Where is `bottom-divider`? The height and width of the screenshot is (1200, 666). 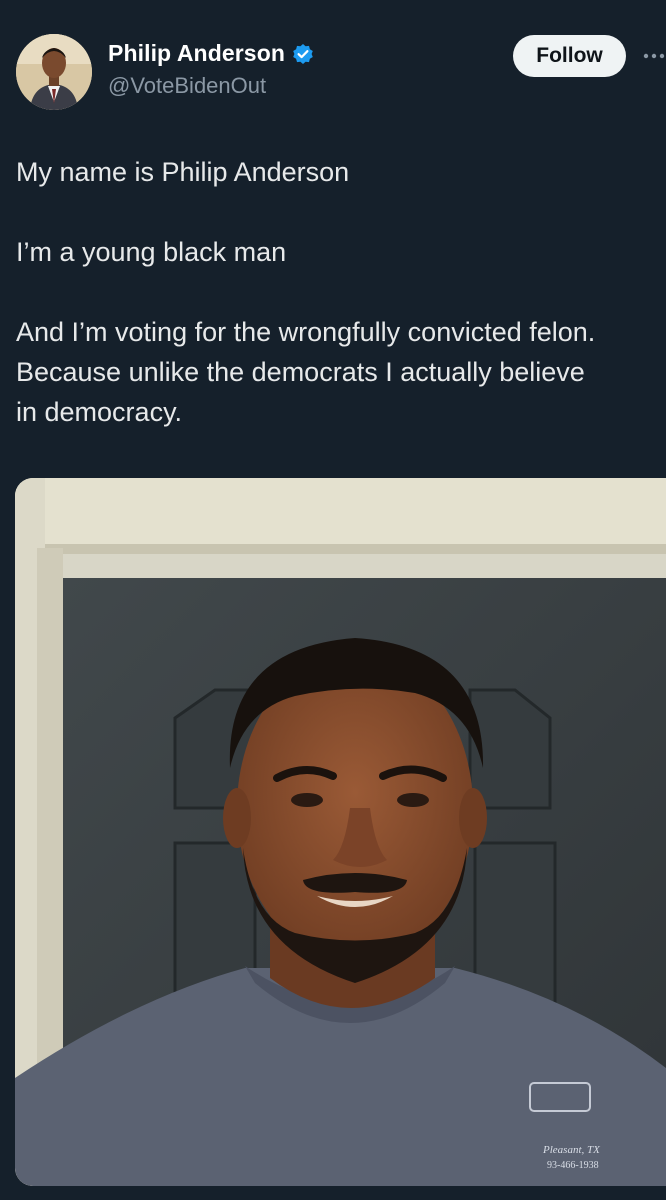
bottom-divider is located at coordinates (333, 1193).